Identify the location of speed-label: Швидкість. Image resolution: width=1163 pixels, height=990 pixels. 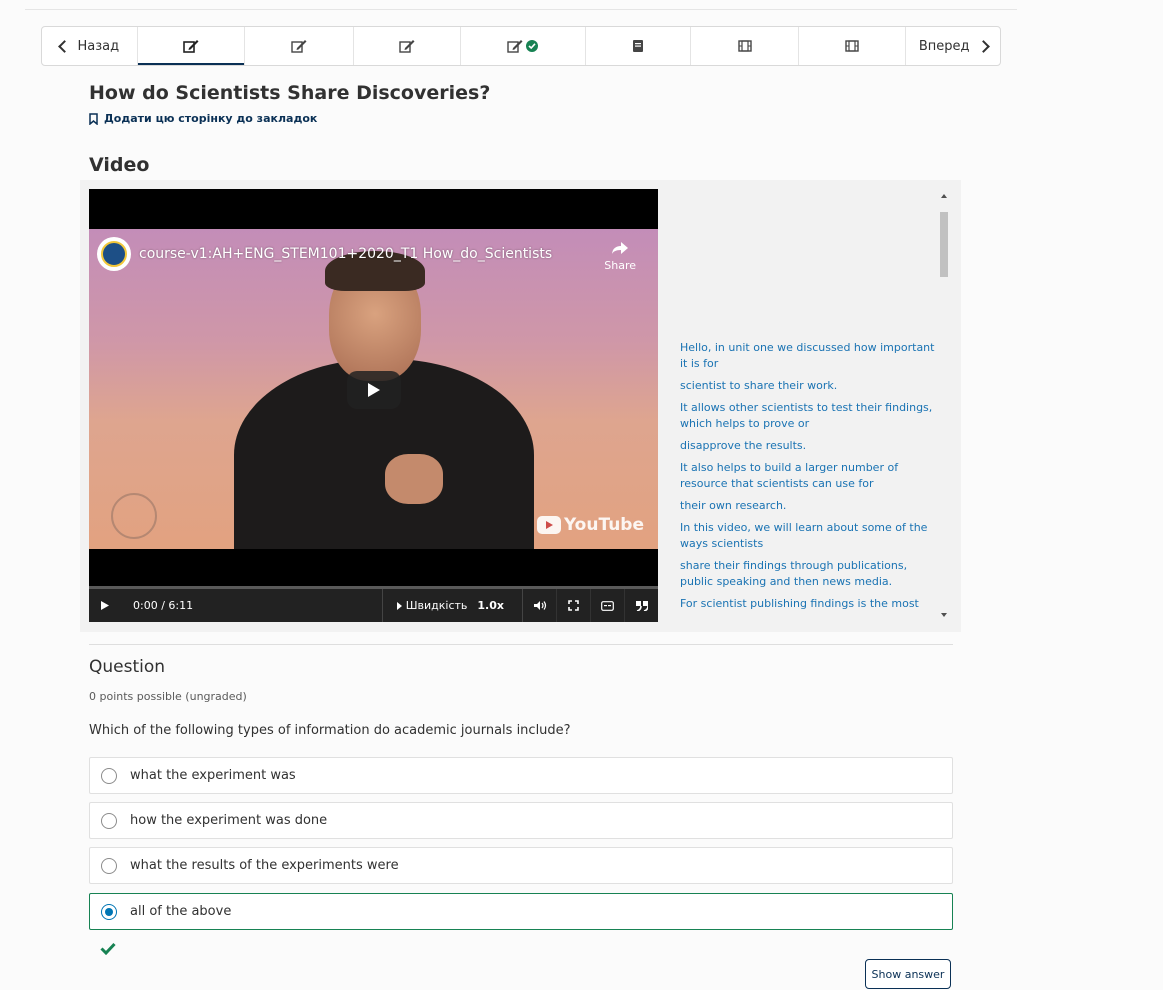
(436, 605).